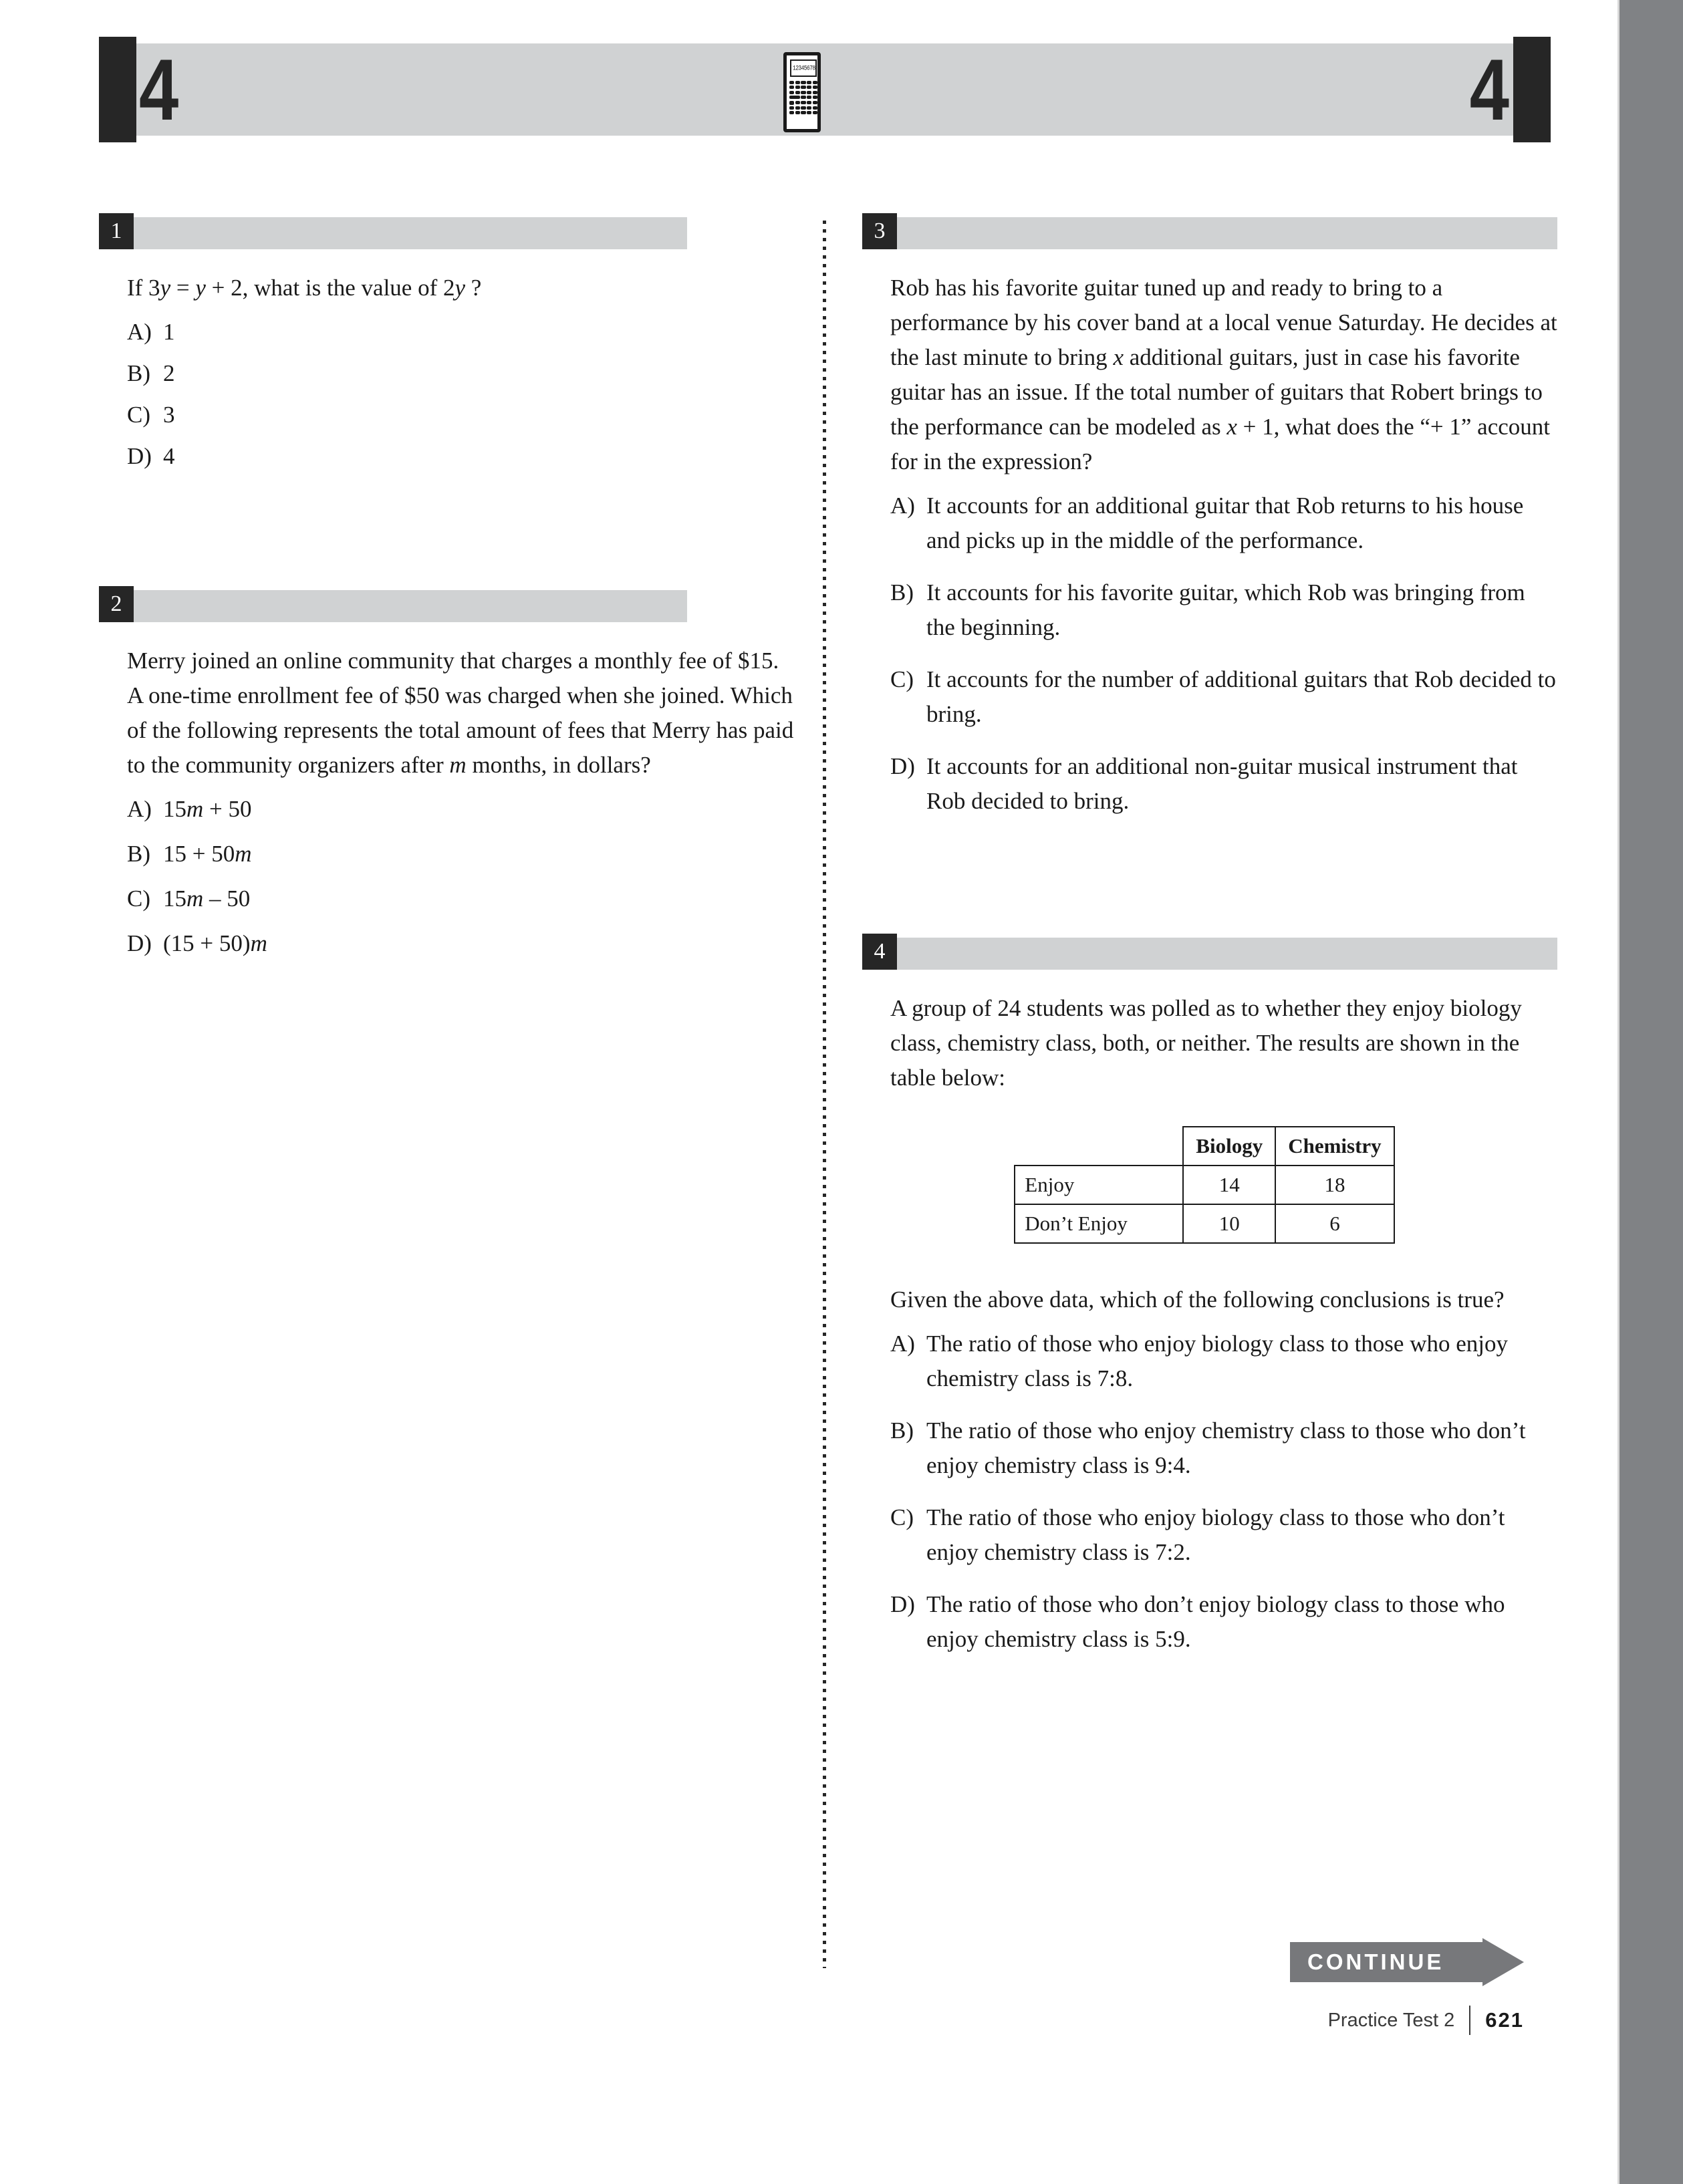  Describe the element at coordinates (1335, 1146) in the screenshot. I see `table-col-header-chemistry: Chemistry` at that location.